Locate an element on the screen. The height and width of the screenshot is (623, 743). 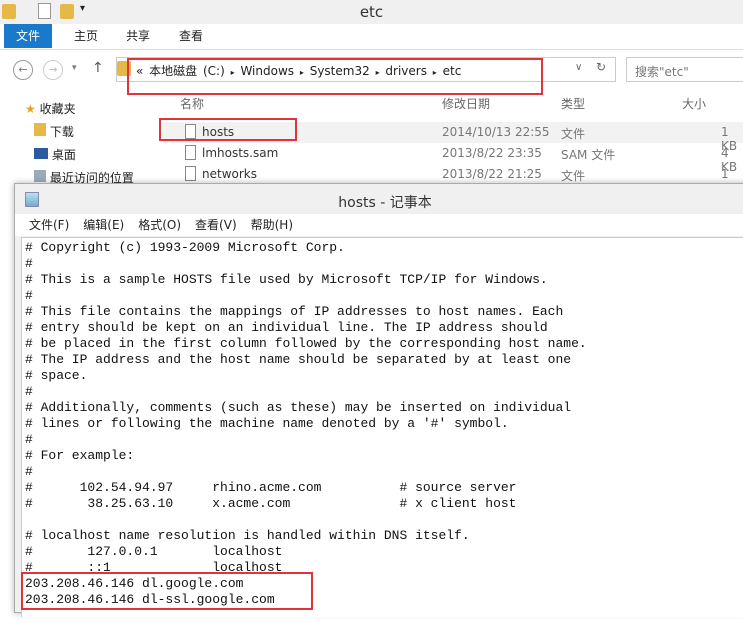
tab-home: 主页 is located at coordinates (86, 36).